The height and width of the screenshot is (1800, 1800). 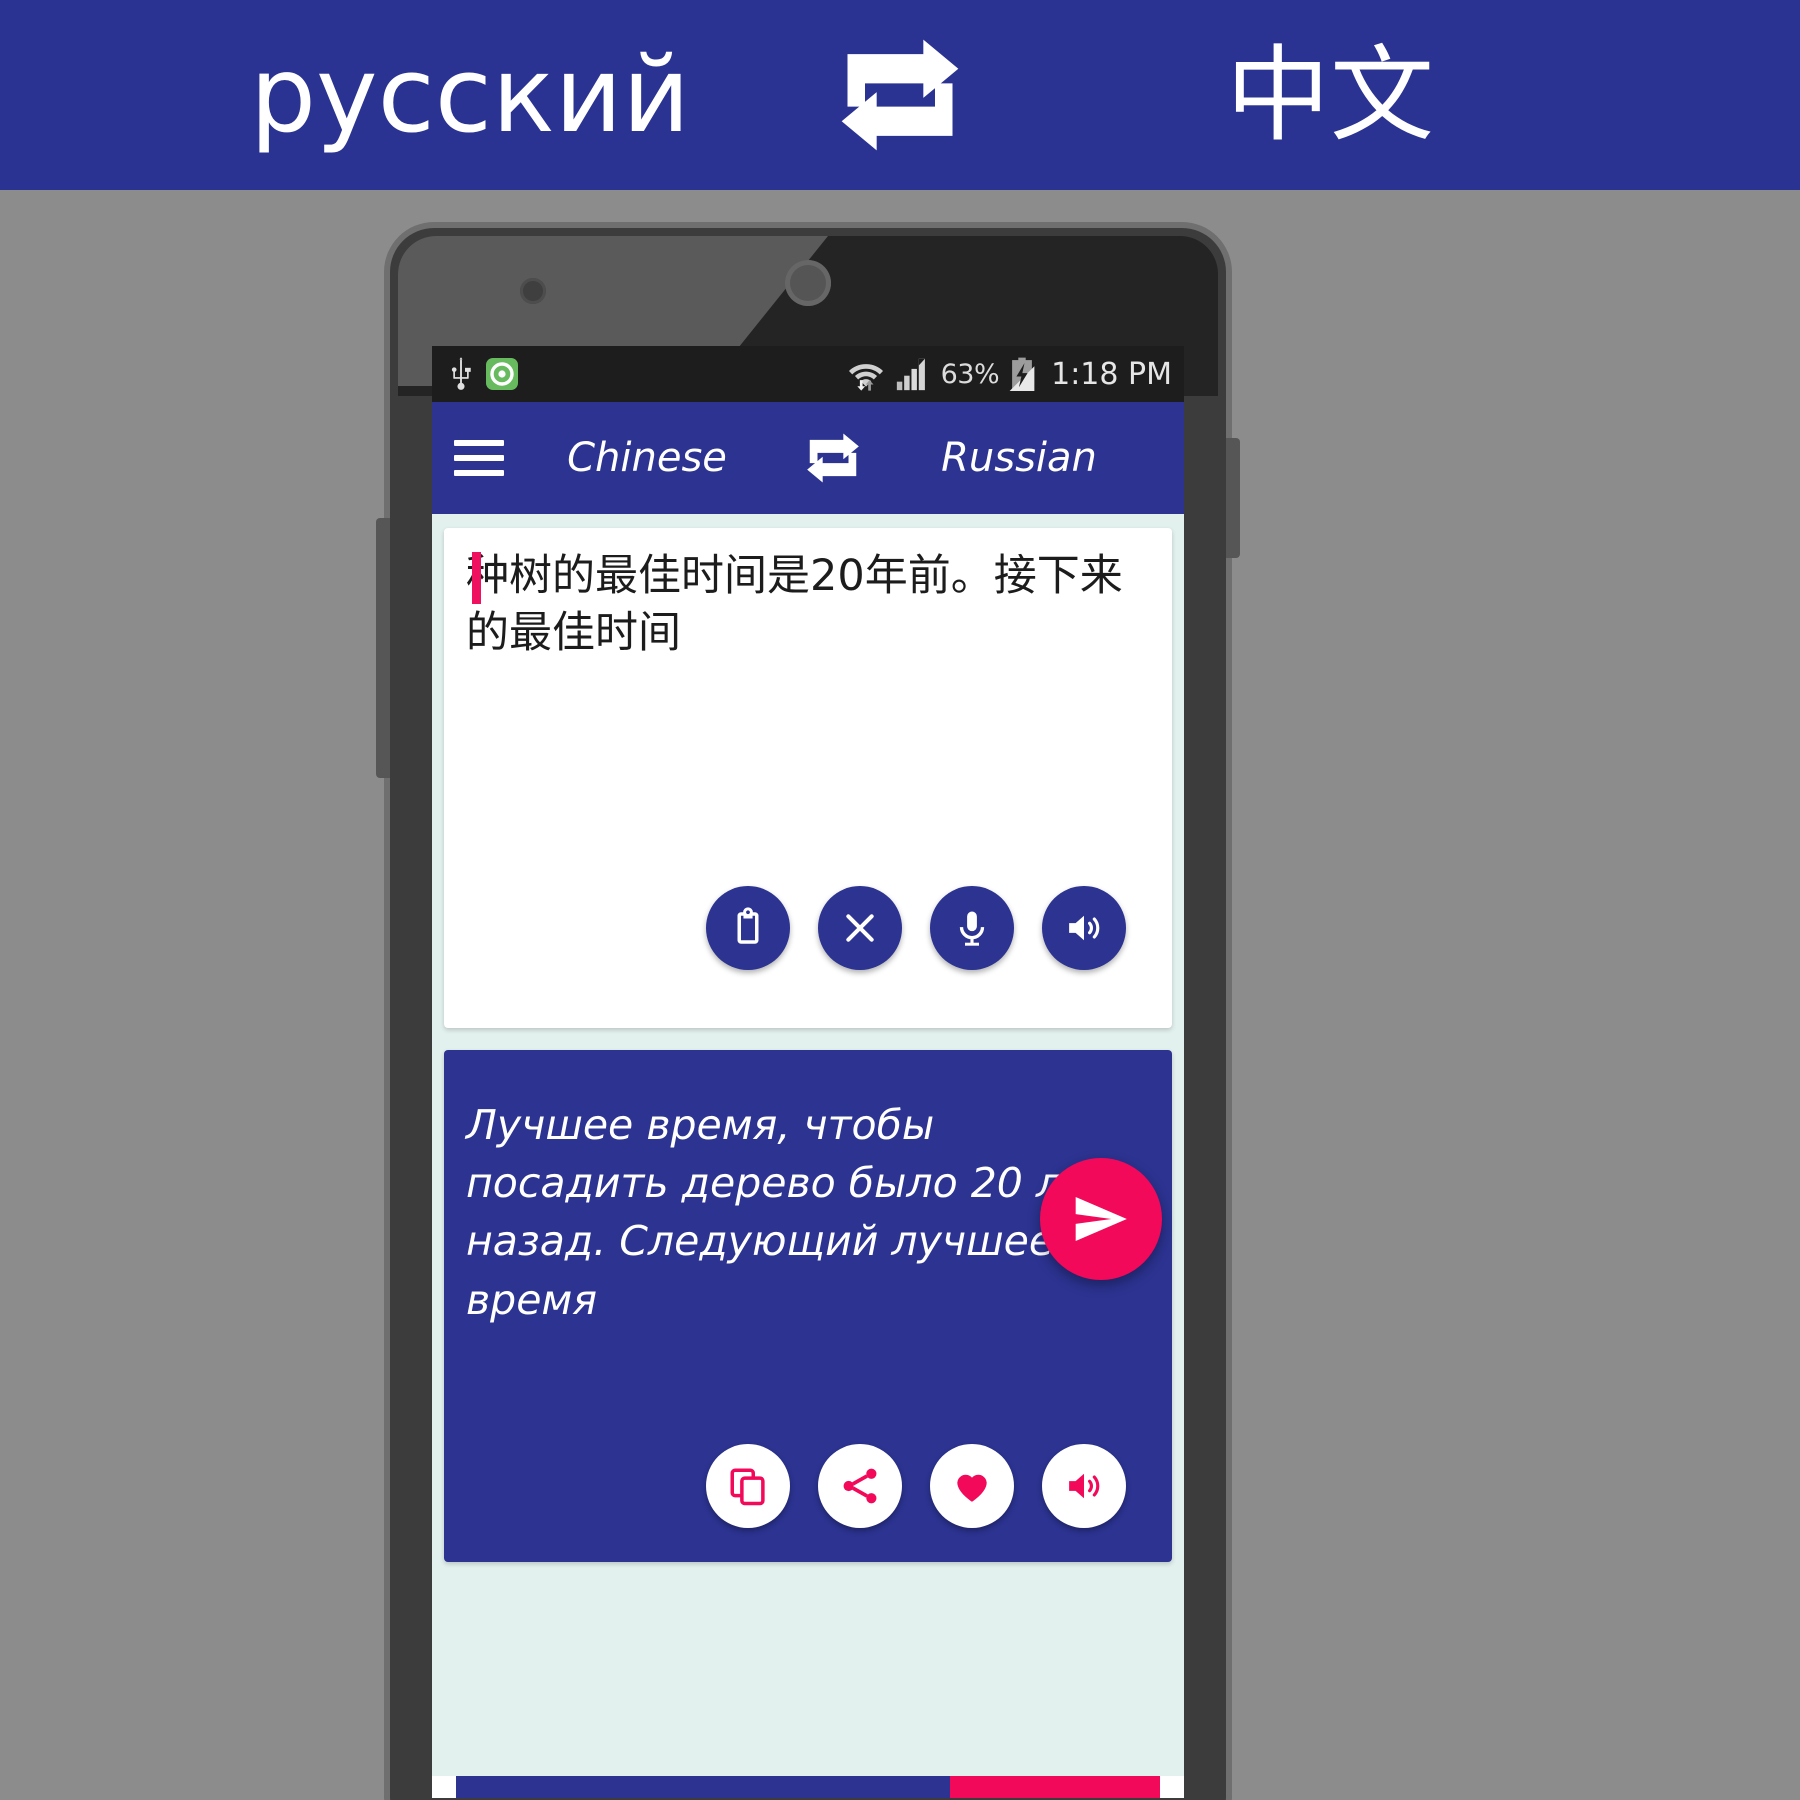 What do you see at coordinates (533, 291) in the screenshot?
I see `front-camera-icon` at bounding box center [533, 291].